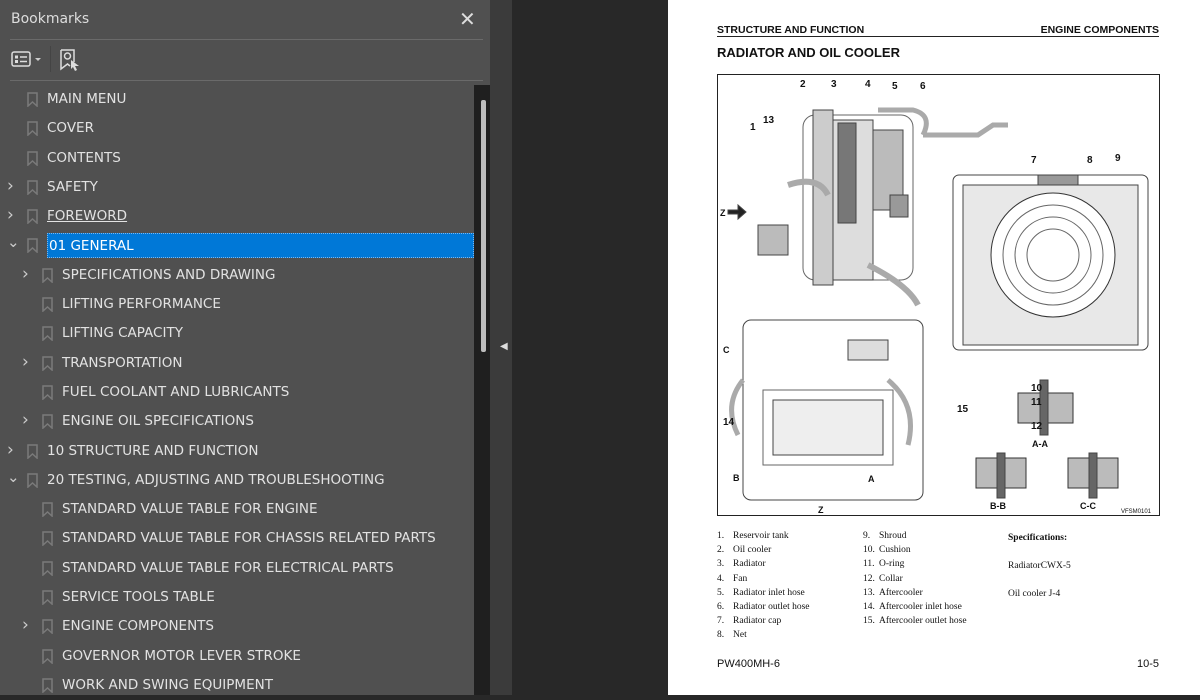 This screenshot has height=700, width=1200. Describe the element at coordinates (72, 187) in the screenshot. I see `bookmark-label: SAFETY` at that location.